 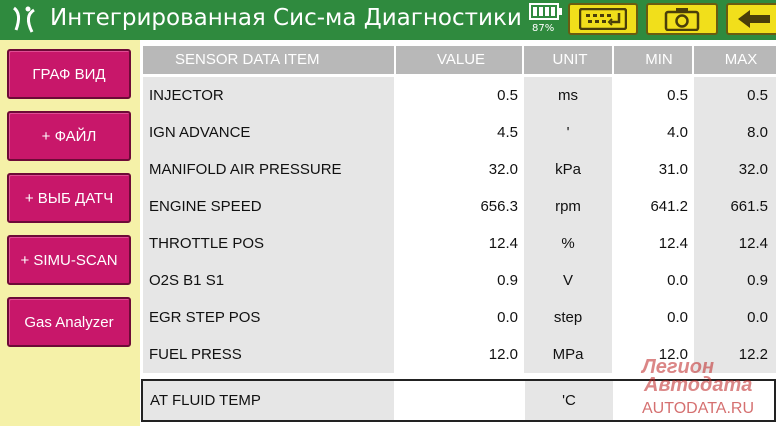 I want to click on sensor-max: 12.4, so click(x=753, y=243).